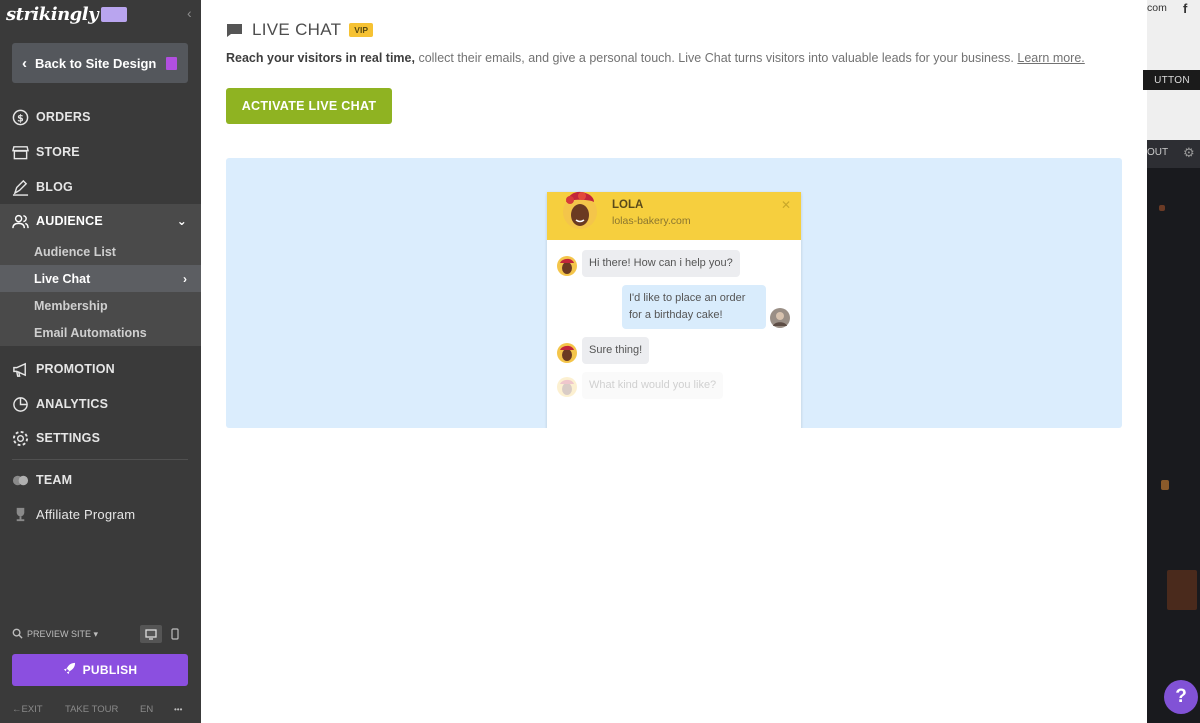 The height and width of the screenshot is (723, 1200). What do you see at coordinates (676, 315) in the screenshot?
I see `message-text-line2: for a birthday cake!` at bounding box center [676, 315].